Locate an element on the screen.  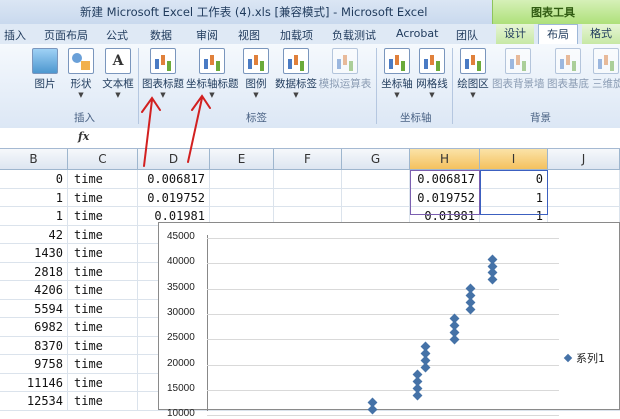
fx-icon: fx is located at coordinates (83, 136).